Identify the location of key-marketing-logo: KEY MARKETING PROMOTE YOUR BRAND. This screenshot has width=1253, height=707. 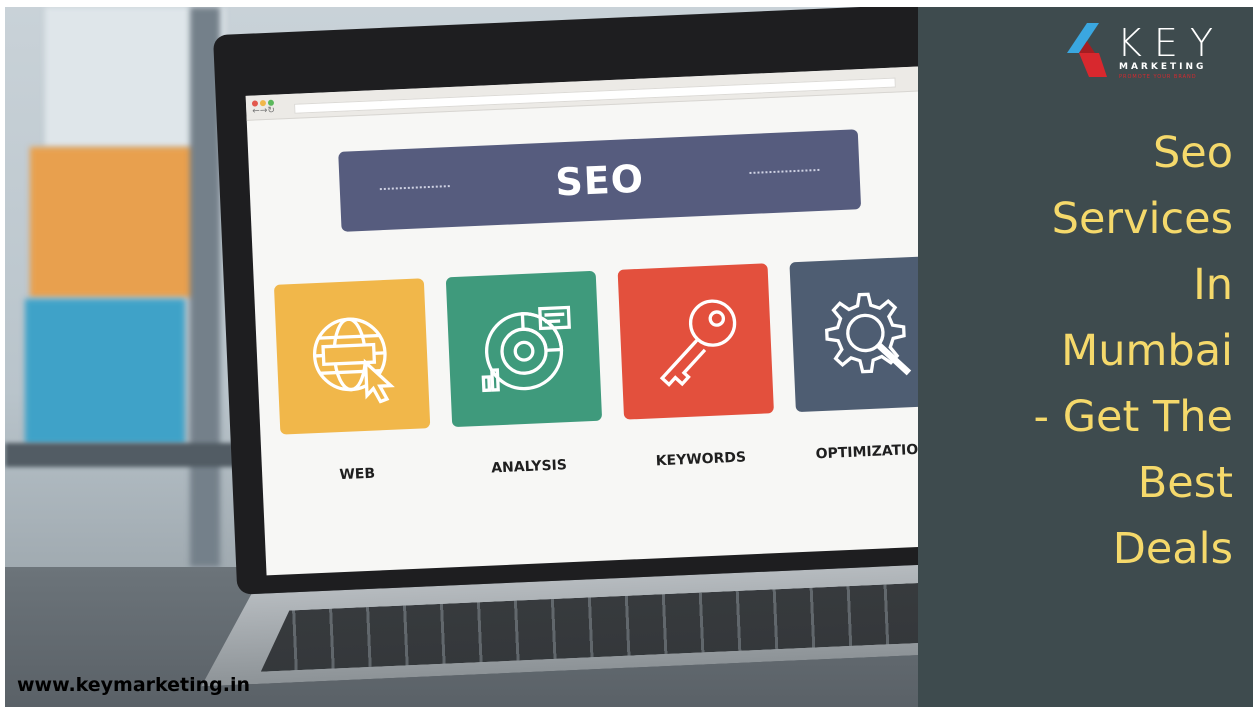
(1155, 49).